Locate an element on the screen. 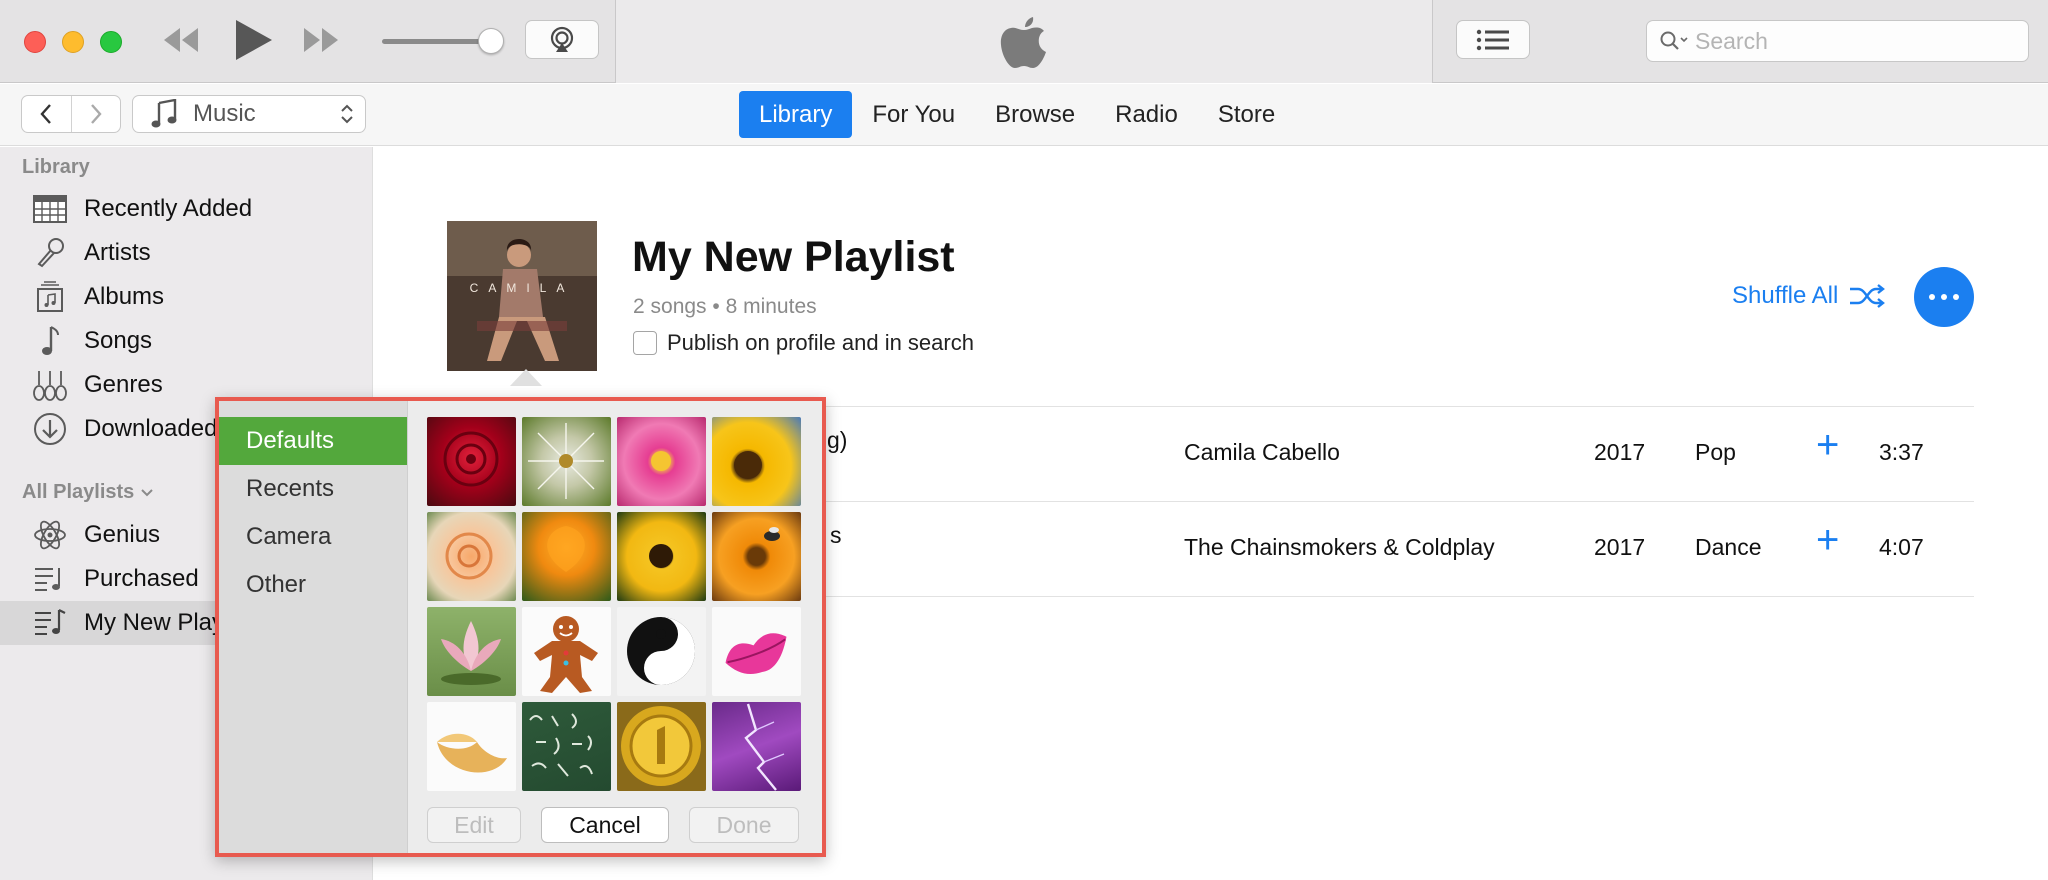 The height and width of the screenshot is (880, 2048). poppy-icon is located at coordinates (566, 549).